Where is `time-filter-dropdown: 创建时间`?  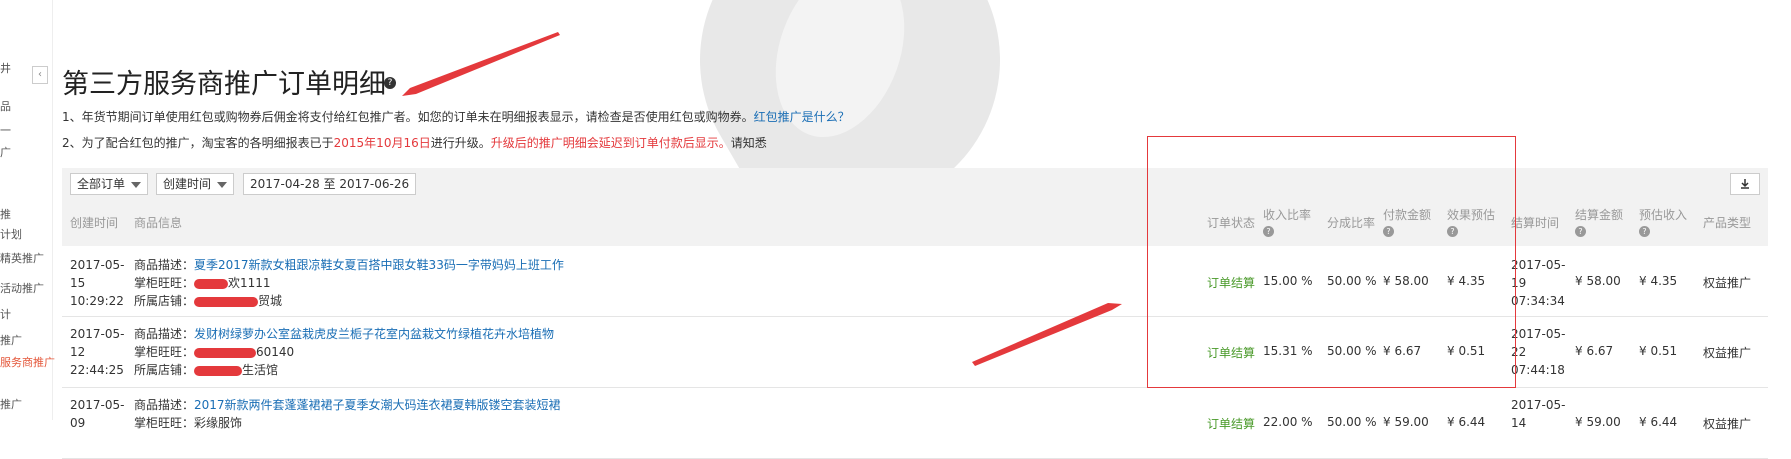 time-filter-dropdown: 创建时间 is located at coordinates (195, 184).